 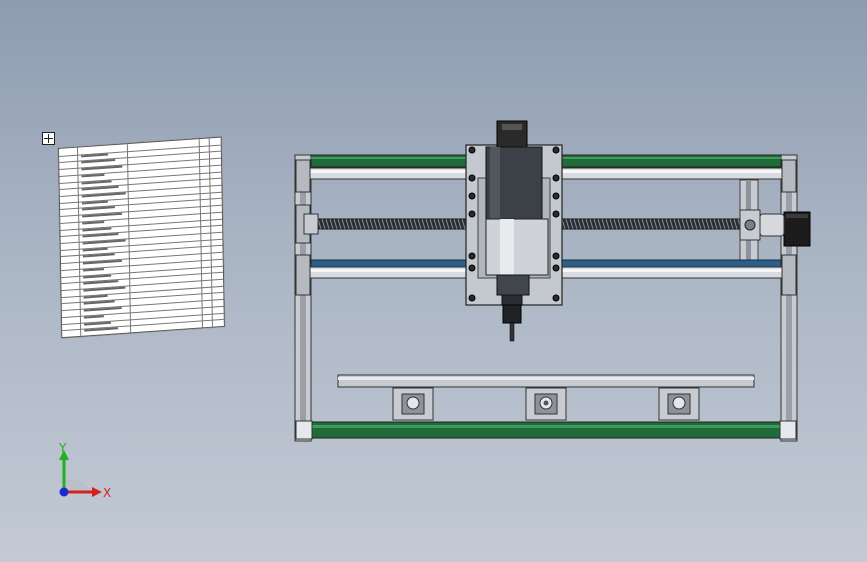 What do you see at coordinates (512, 332) in the screenshot?
I see `router-bit` at bounding box center [512, 332].